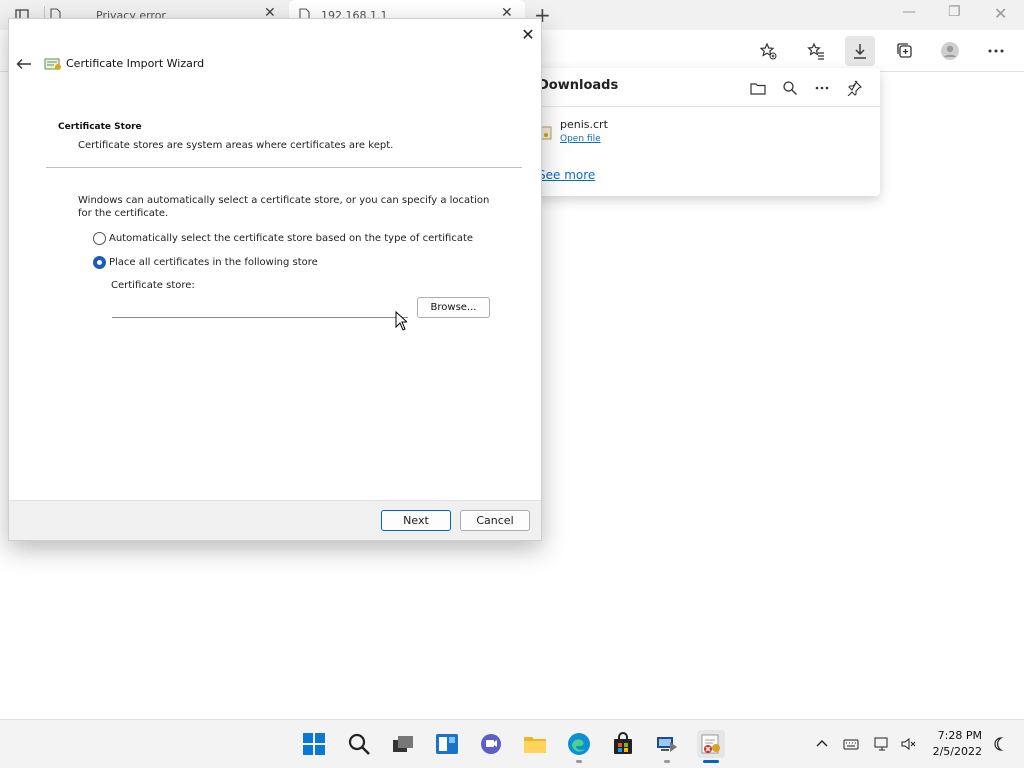  I want to click on divider, so click(284, 167).